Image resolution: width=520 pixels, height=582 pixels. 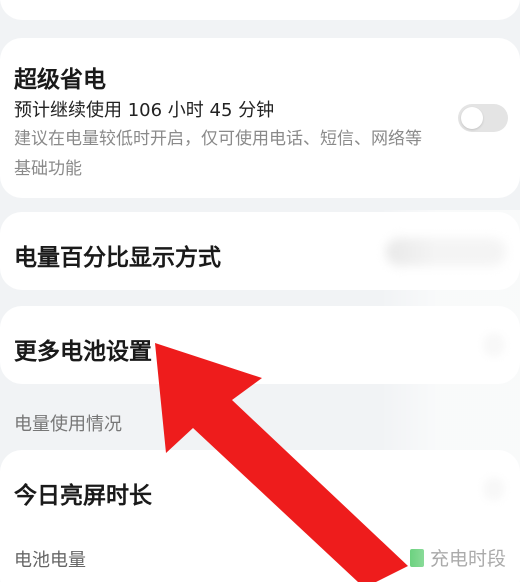 What do you see at coordinates (260, 345) in the screenshot?
I see `more-battery-settings-row: 更多电池设置` at bounding box center [260, 345].